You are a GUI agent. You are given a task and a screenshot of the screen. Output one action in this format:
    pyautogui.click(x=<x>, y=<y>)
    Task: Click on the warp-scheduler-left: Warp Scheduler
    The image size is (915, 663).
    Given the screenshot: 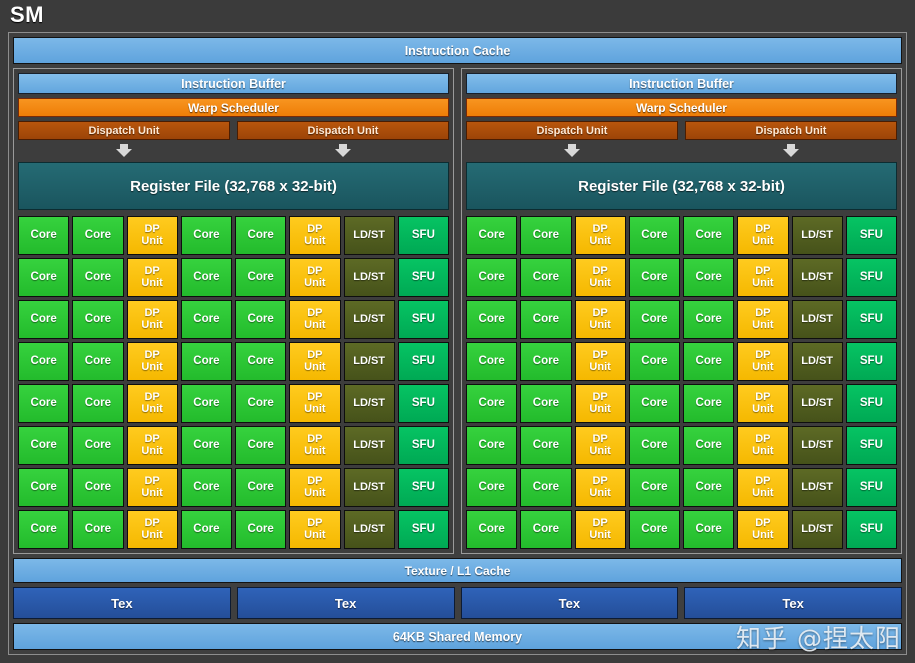 What is the action you would take?
    pyautogui.click(x=233, y=107)
    